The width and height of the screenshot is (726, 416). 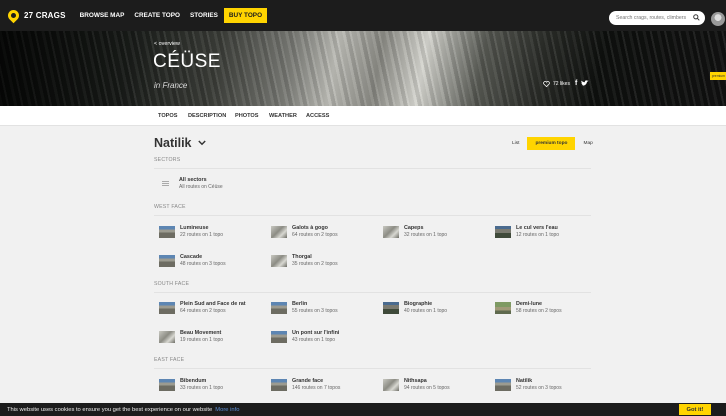 I want to click on group-heading-south: SOUTH FACE, so click(x=172, y=284).